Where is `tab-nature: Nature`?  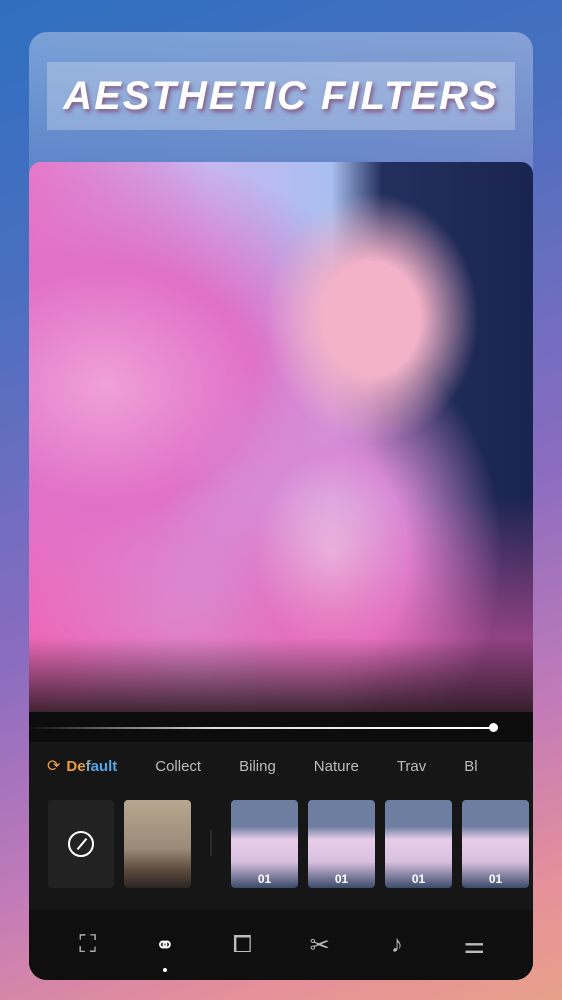 tab-nature: Nature is located at coordinates (336, 766).